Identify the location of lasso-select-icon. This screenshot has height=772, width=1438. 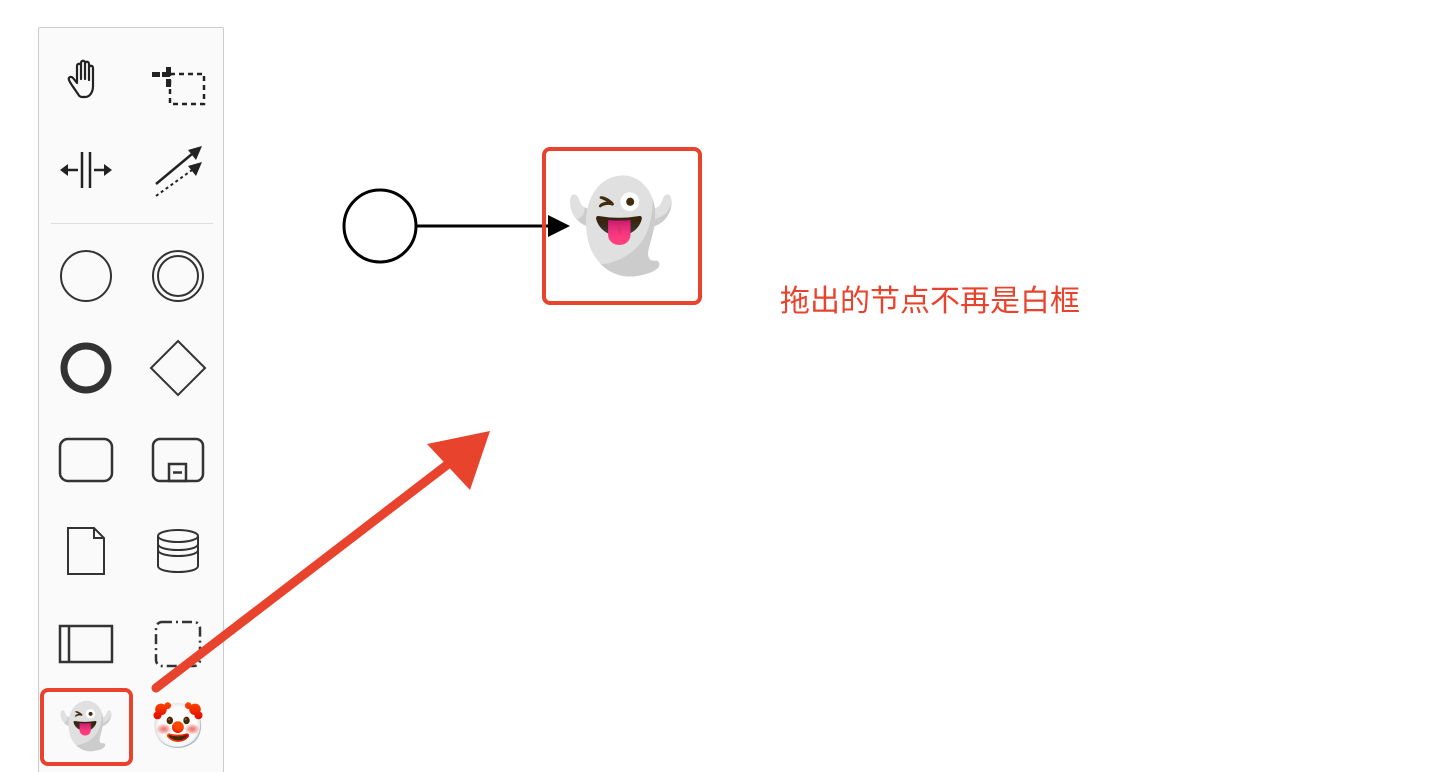
(179, 86).